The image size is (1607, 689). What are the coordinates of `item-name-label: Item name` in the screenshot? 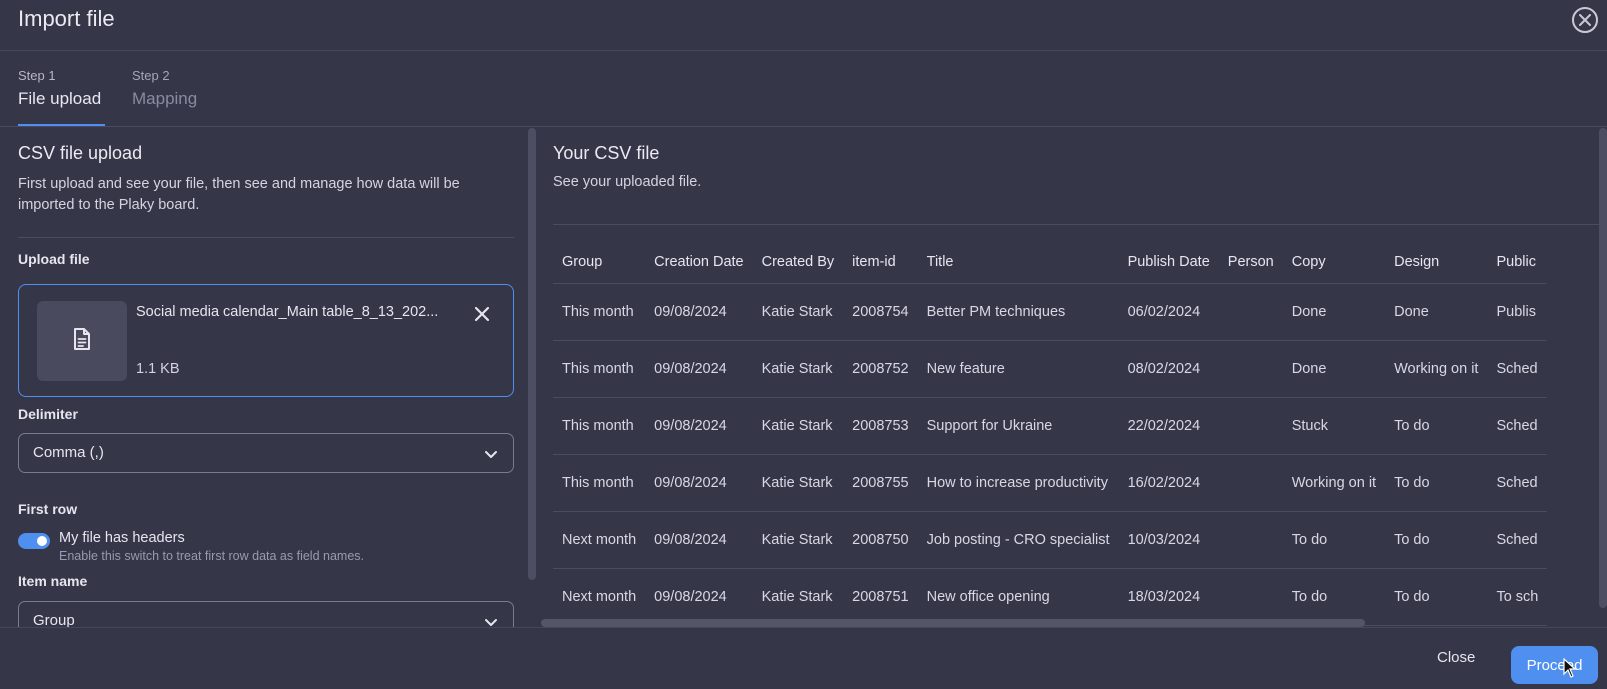 It's located at (53, 581).